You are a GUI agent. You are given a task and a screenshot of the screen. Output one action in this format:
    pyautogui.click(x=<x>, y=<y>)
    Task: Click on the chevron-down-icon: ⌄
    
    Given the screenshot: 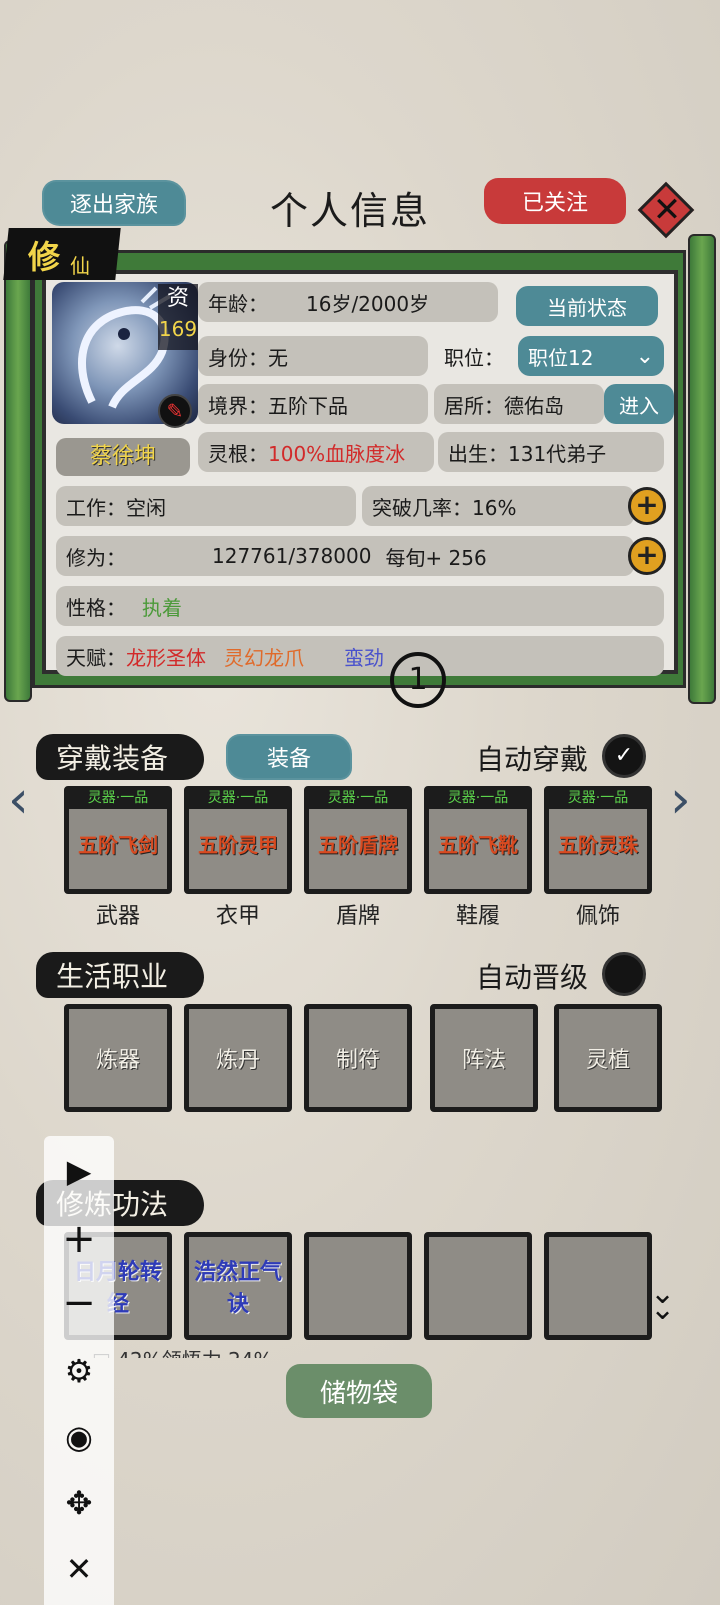 What is the action you would take?
    pyautogui.click(x=644, y=356)
    